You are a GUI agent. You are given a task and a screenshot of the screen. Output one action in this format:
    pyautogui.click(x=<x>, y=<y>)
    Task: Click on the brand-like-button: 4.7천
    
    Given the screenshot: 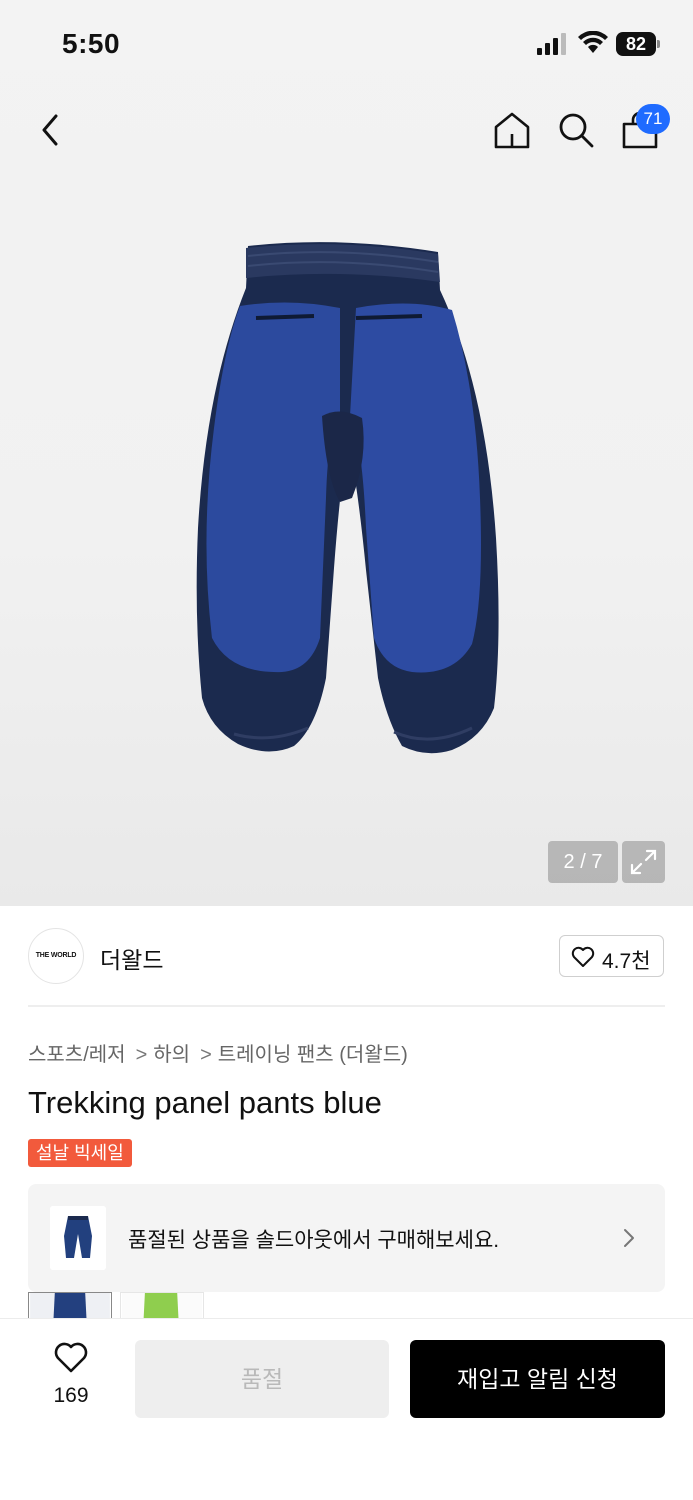 What is the action you would take?
    pyautogui.click(x=611, y=956)
    